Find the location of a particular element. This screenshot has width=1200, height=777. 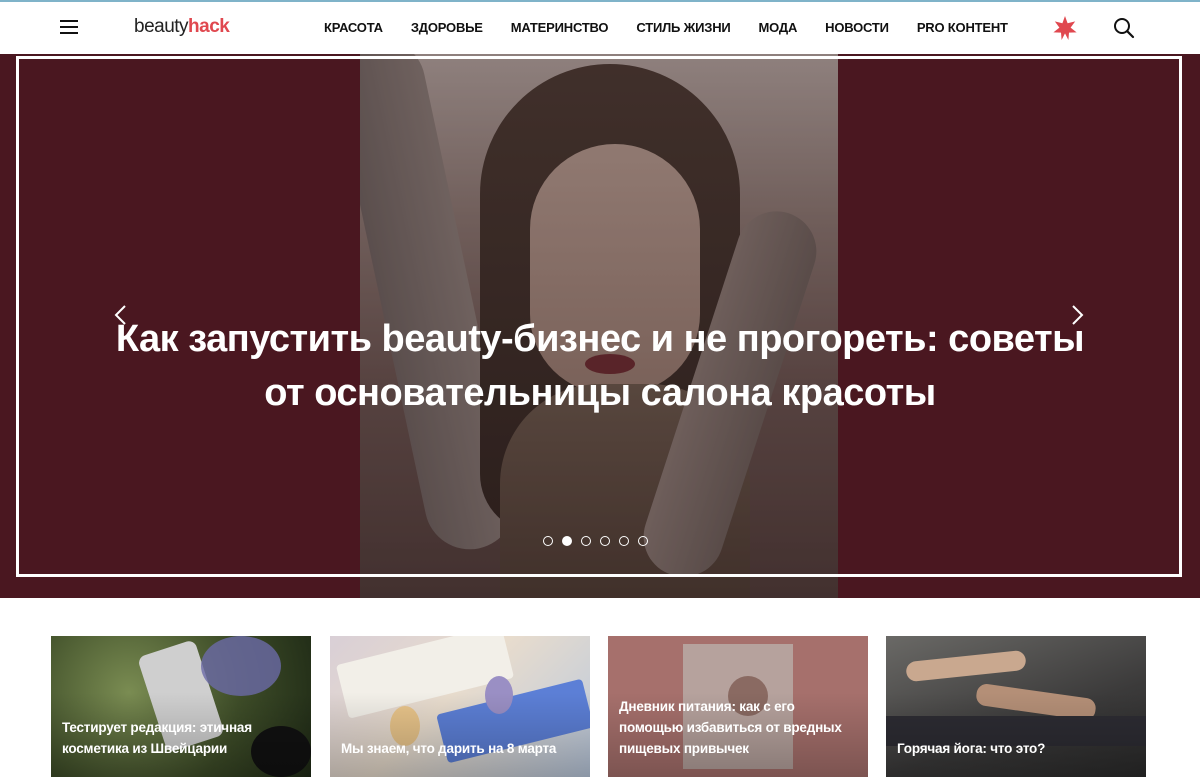

slider-pagination is located at coordinates (595, 541).